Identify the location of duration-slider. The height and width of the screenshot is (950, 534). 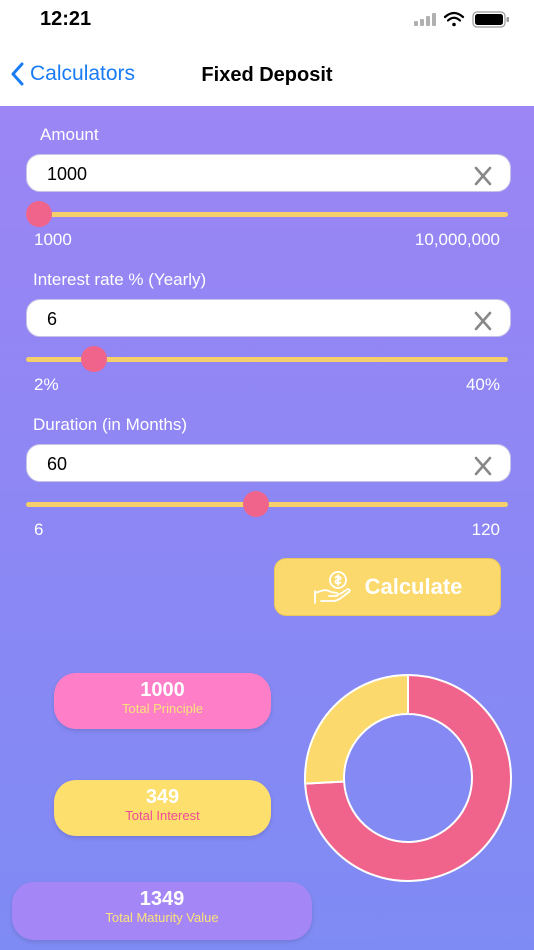
(267, 504).